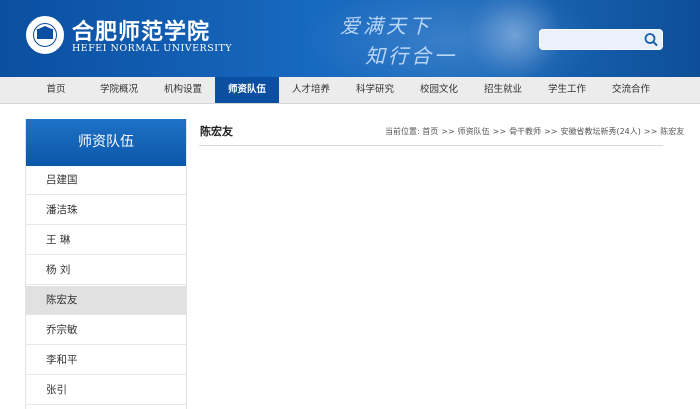 Image resolution: width=700 pixels, height=409 pixels. I want to click on sidebar-item-label: 潘洁珠, so click(62, 210).